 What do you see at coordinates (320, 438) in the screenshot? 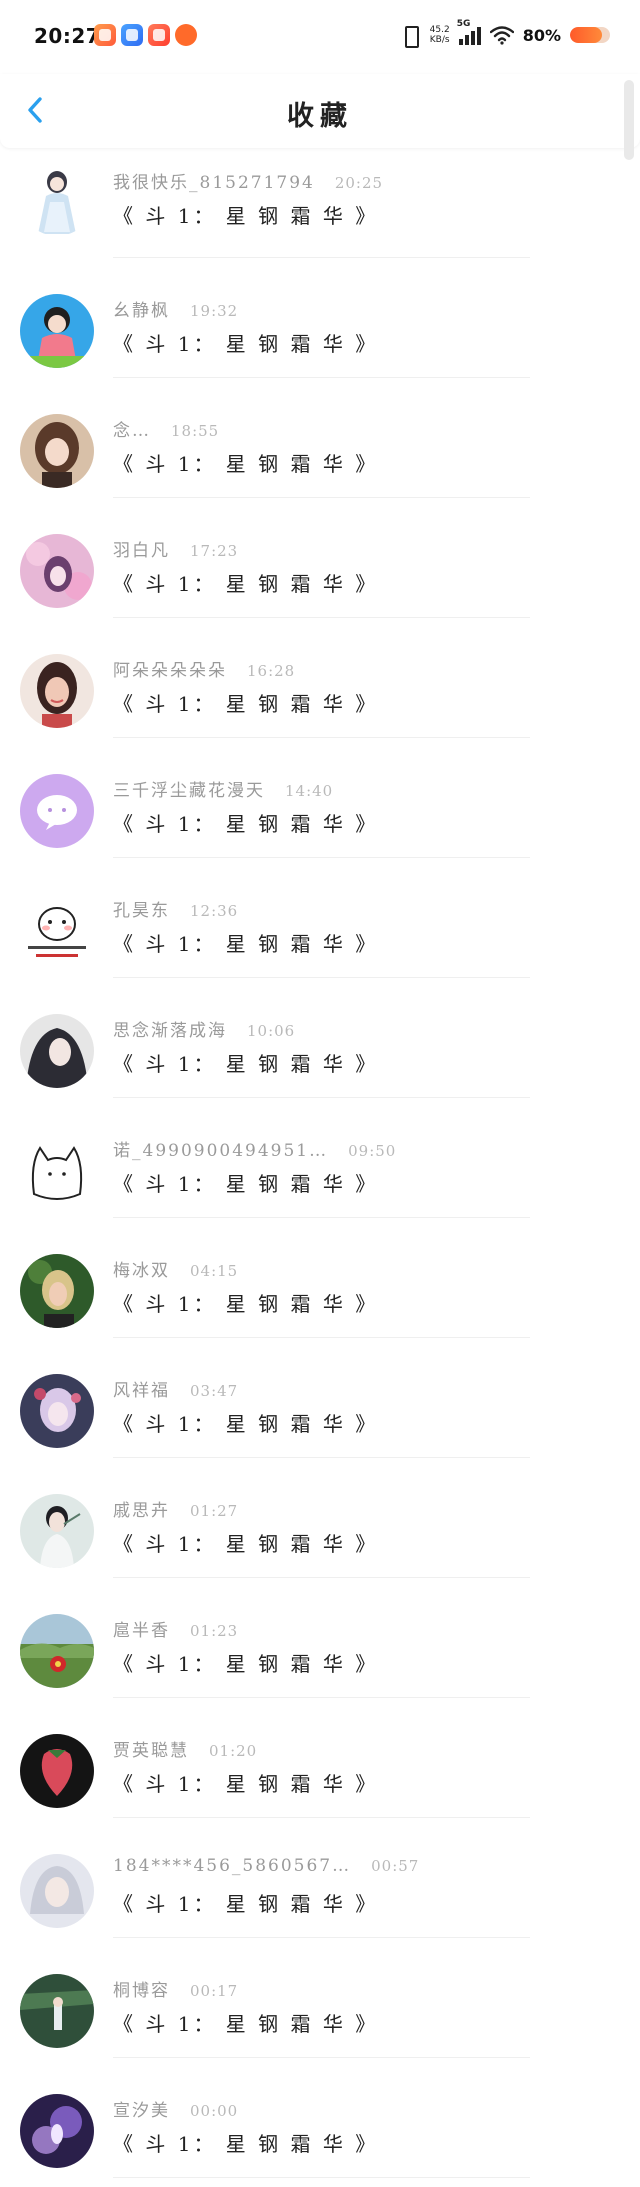
I see `list-item: 念… 18:55 《 斗 1： 星 钢 霜 华 》` at bounding box center [320, 438].